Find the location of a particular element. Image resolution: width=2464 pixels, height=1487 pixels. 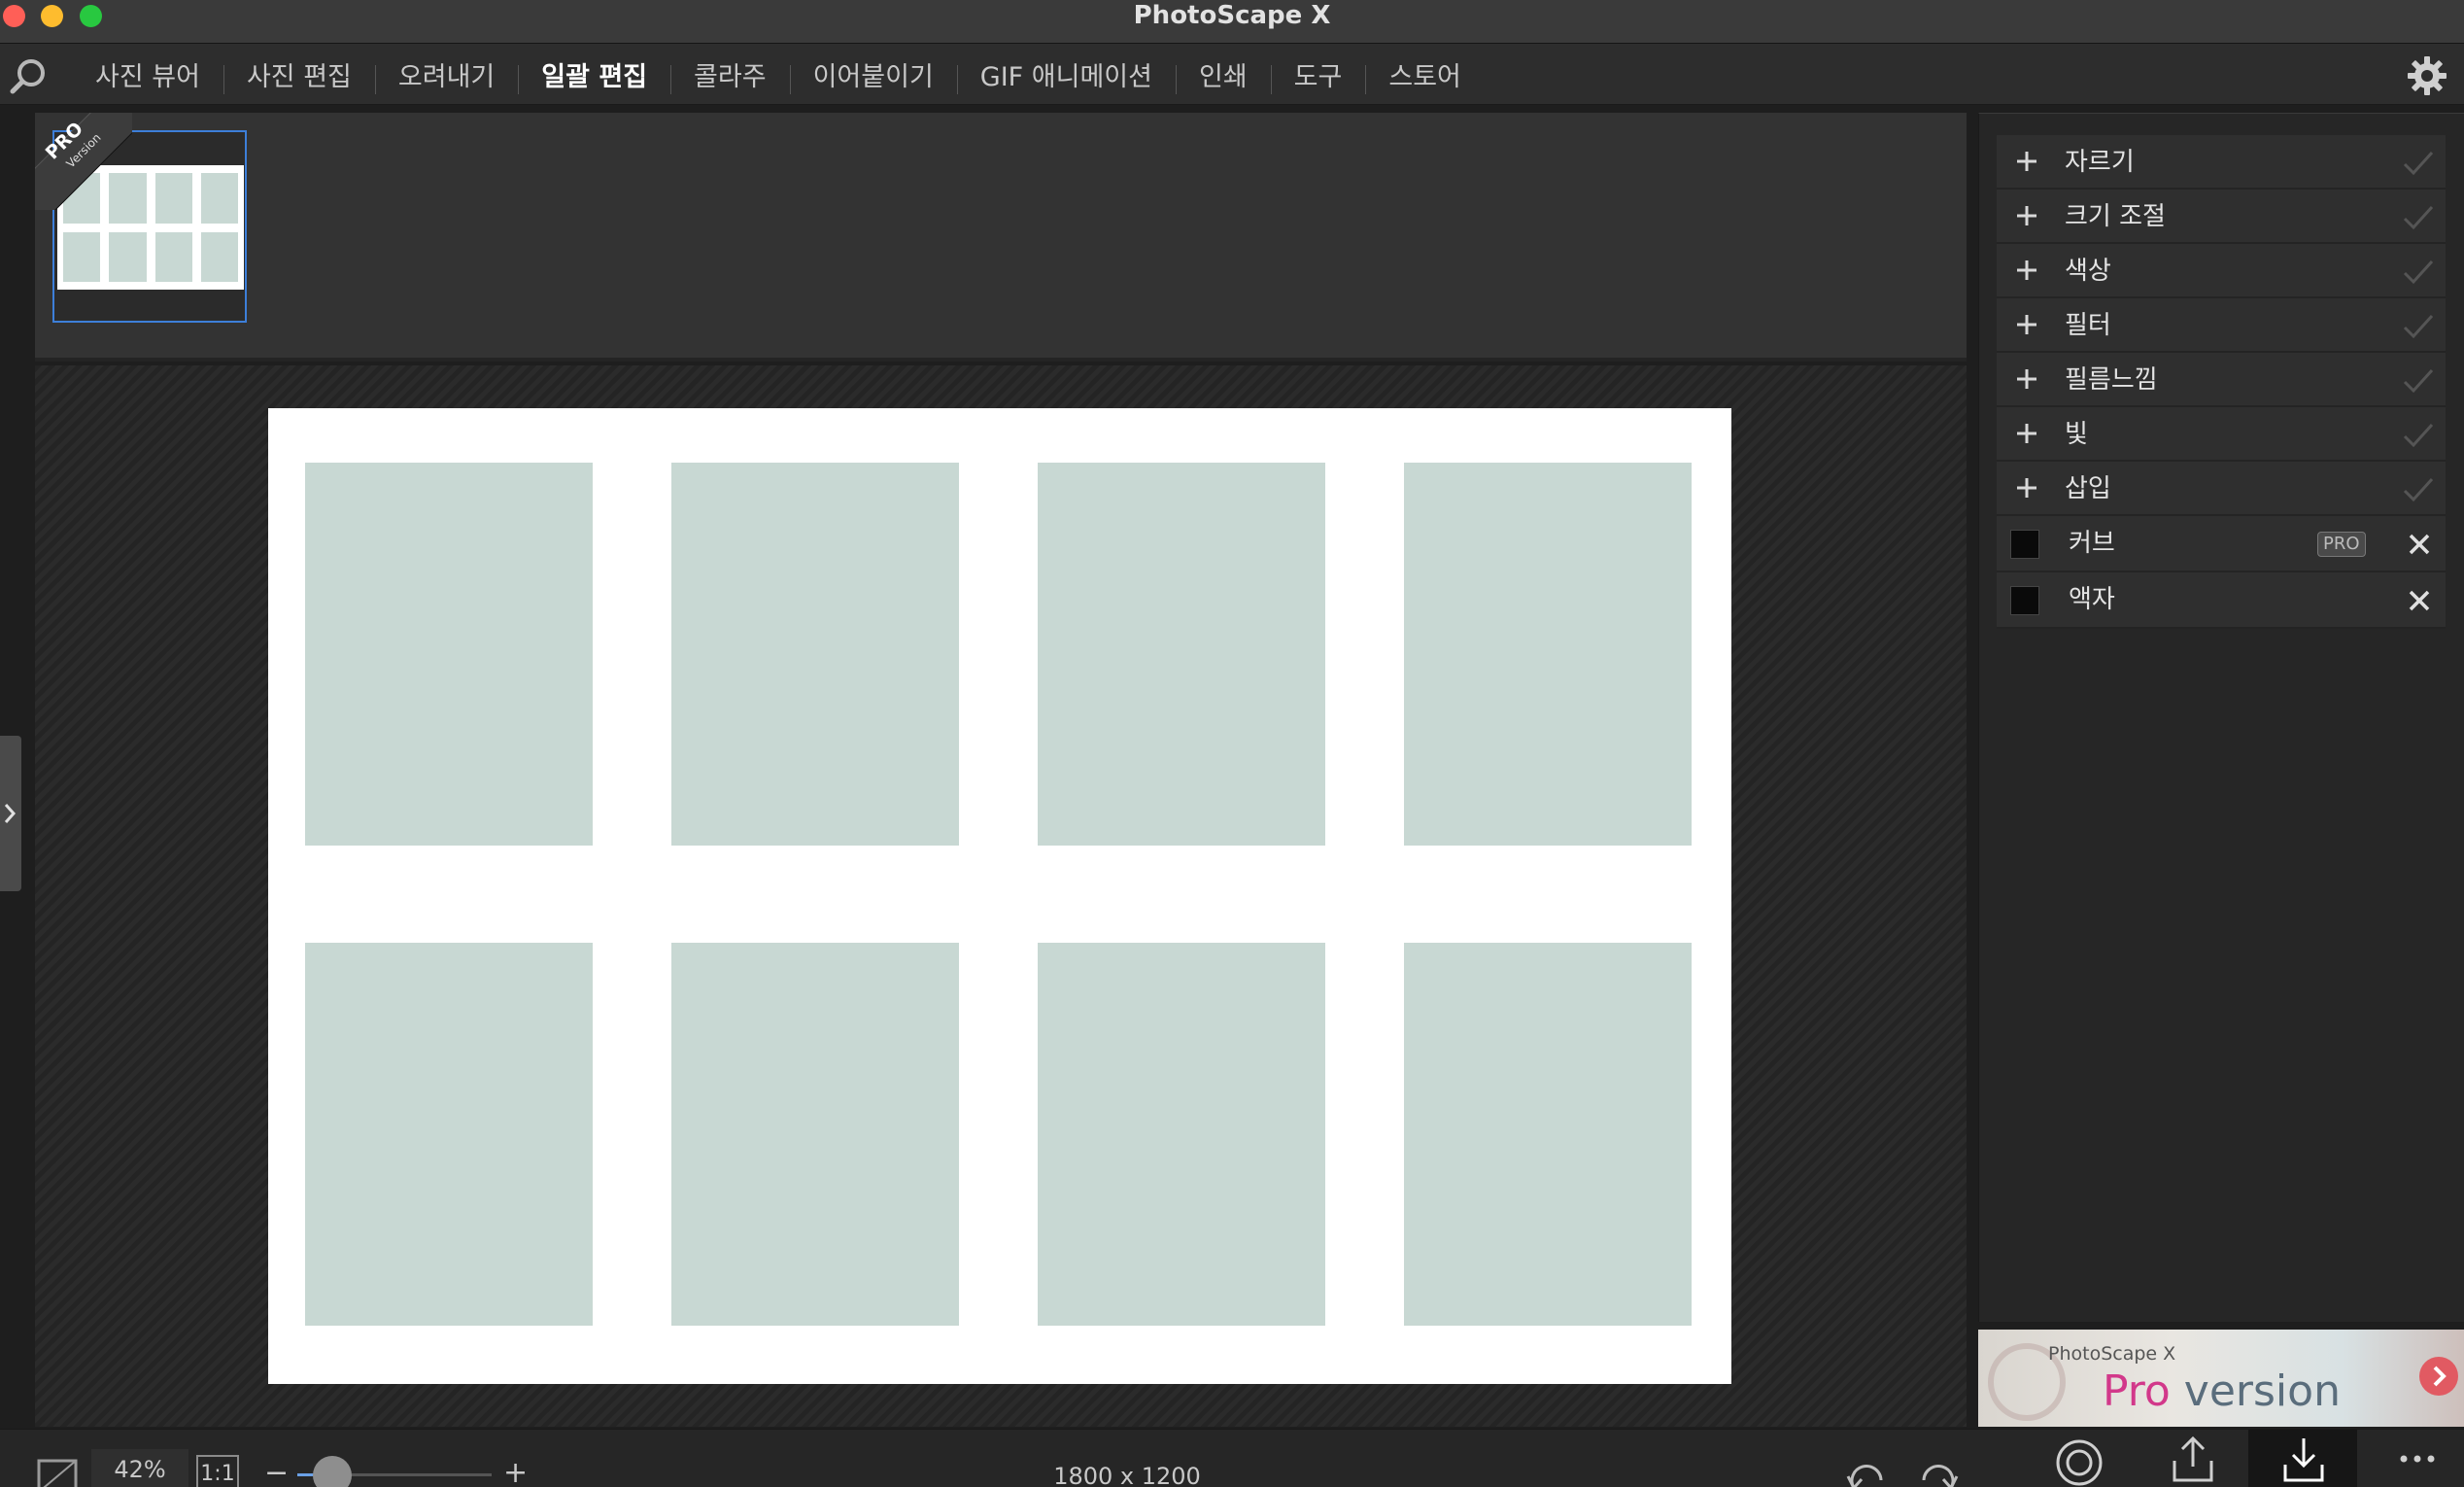

left-panel-toggle is located at coordinates (10, 813).